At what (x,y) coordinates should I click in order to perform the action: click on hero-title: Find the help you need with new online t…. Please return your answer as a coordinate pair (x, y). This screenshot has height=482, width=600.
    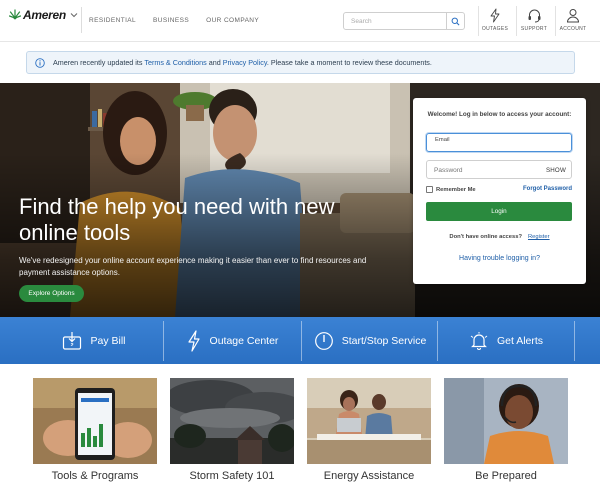
    Looking at the image, I should click on (177, 219).